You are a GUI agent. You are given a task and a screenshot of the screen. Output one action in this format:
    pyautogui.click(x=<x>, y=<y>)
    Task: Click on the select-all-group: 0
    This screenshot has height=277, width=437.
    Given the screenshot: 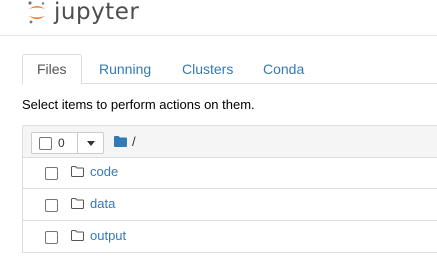 What is the action you would take?
    pyautogui.click(x=67, y=143)
    